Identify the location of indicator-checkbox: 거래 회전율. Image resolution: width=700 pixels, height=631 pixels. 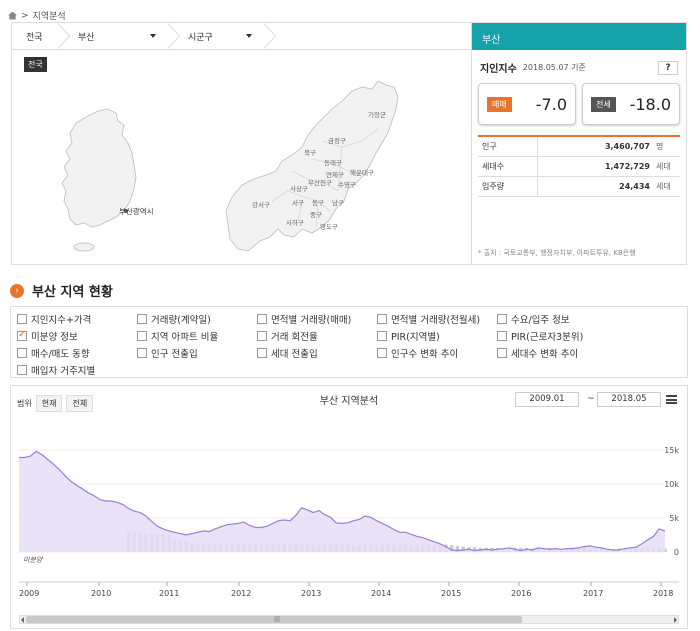
(287, 336).